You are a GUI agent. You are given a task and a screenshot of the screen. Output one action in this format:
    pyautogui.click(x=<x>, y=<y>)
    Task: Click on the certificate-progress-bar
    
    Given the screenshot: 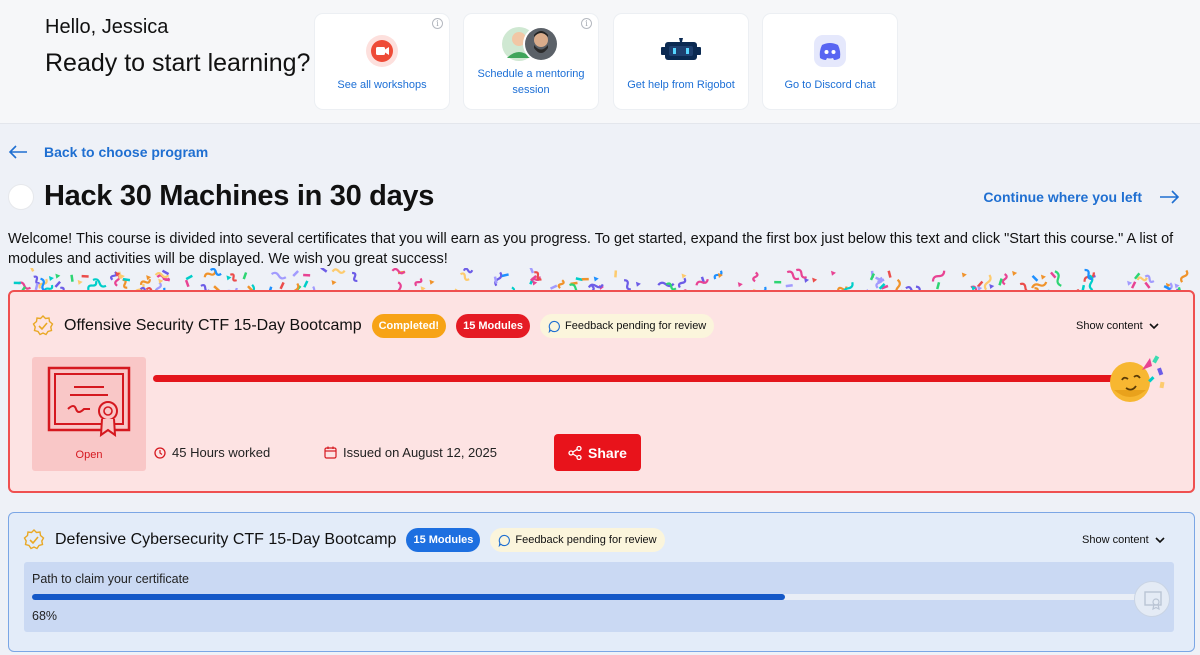 What is the action you would take?
    pyautogui.click(x=643, y=378)
    